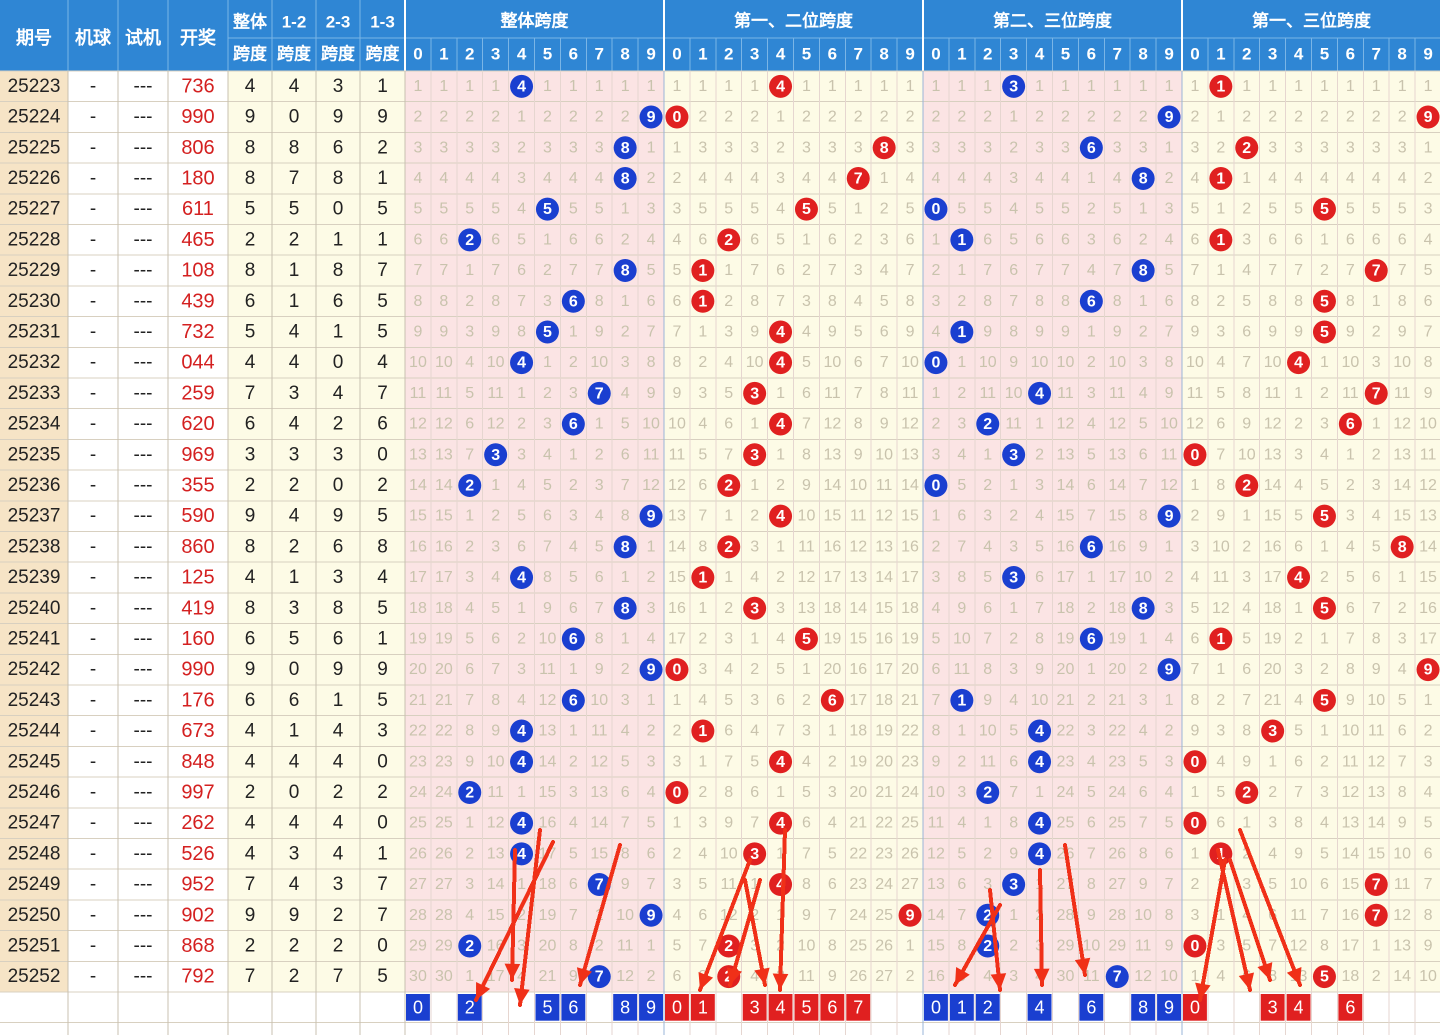  I want to click on span-12-cell: 7, so click(294, 178).